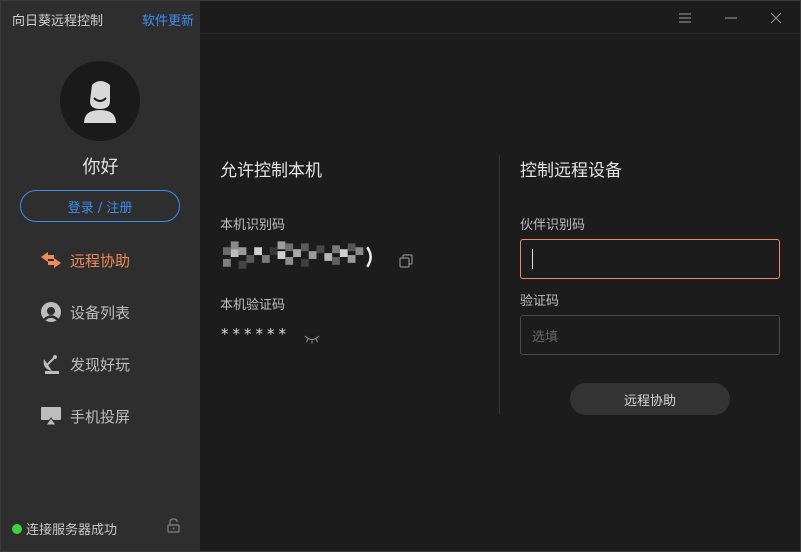 The image size is (801, 552). What do you see at coordinates (500, 17) in the screenshot?
I see `title-bar` at bounding box center [500, 17].